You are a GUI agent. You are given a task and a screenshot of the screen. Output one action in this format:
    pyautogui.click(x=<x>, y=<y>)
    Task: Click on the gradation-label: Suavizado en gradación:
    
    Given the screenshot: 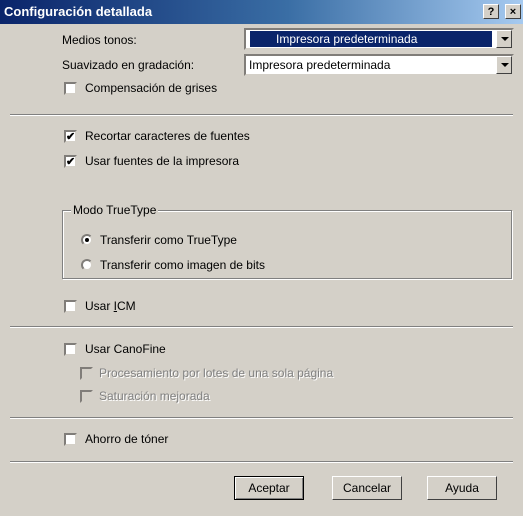 What is the action you would take?
    pyautogui.click(x=128, y=65)
    